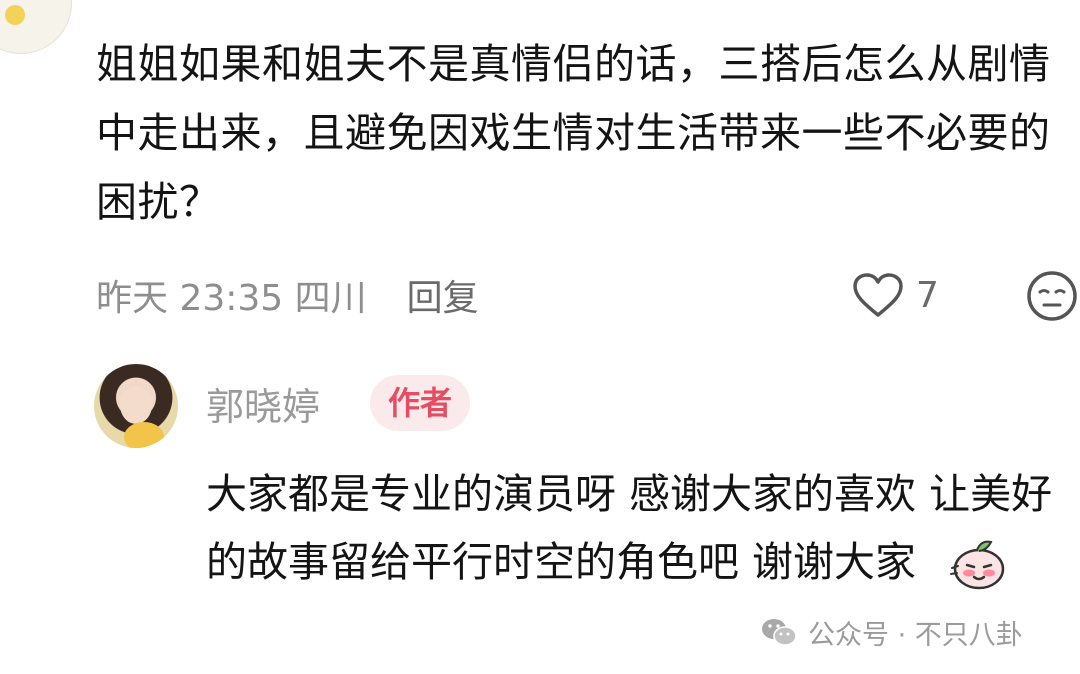 The width and height of the screenshot is (1080, 674). Describe the element at coordinates (1052, 296) in the screenshot. I see `neutral-face-icon` at that location.